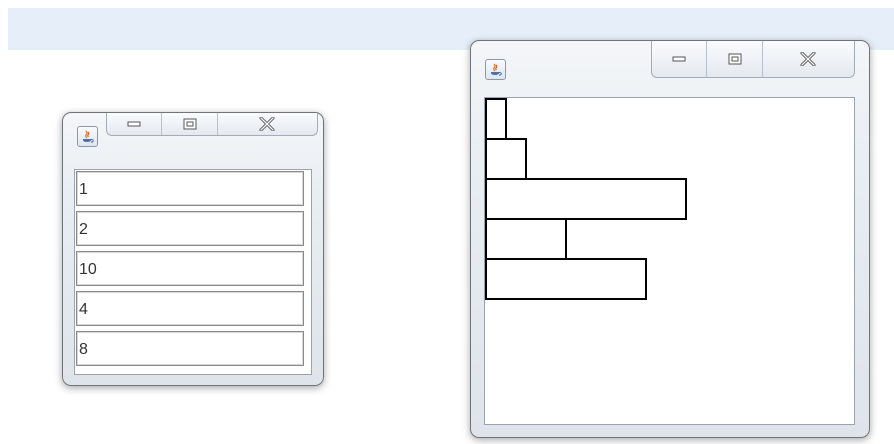 The width and height of the screenshot is (894, 444). What do you see at coordinates (190, 348) in the screenshot?
I see `number-field-5: 8` at bounding box center [190, 348].